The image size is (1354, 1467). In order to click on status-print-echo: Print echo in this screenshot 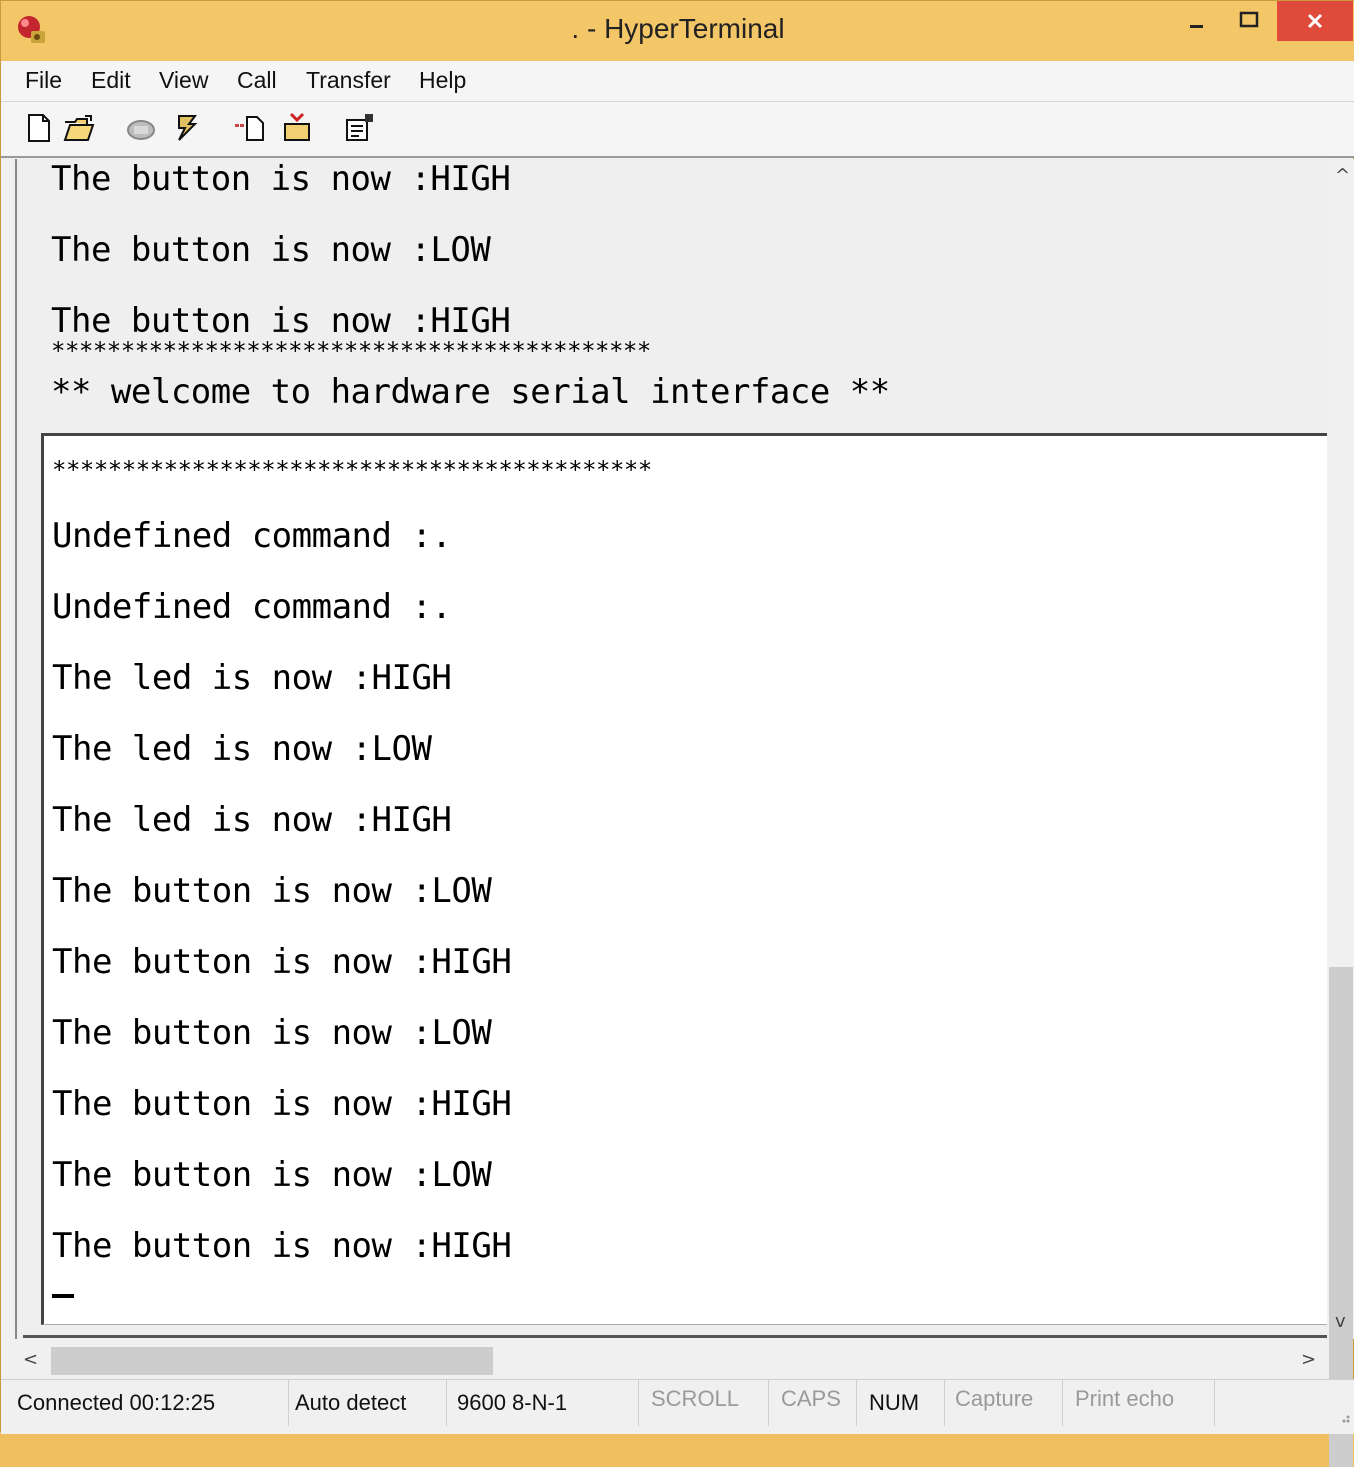, I will do `click(1143, 1403)`.